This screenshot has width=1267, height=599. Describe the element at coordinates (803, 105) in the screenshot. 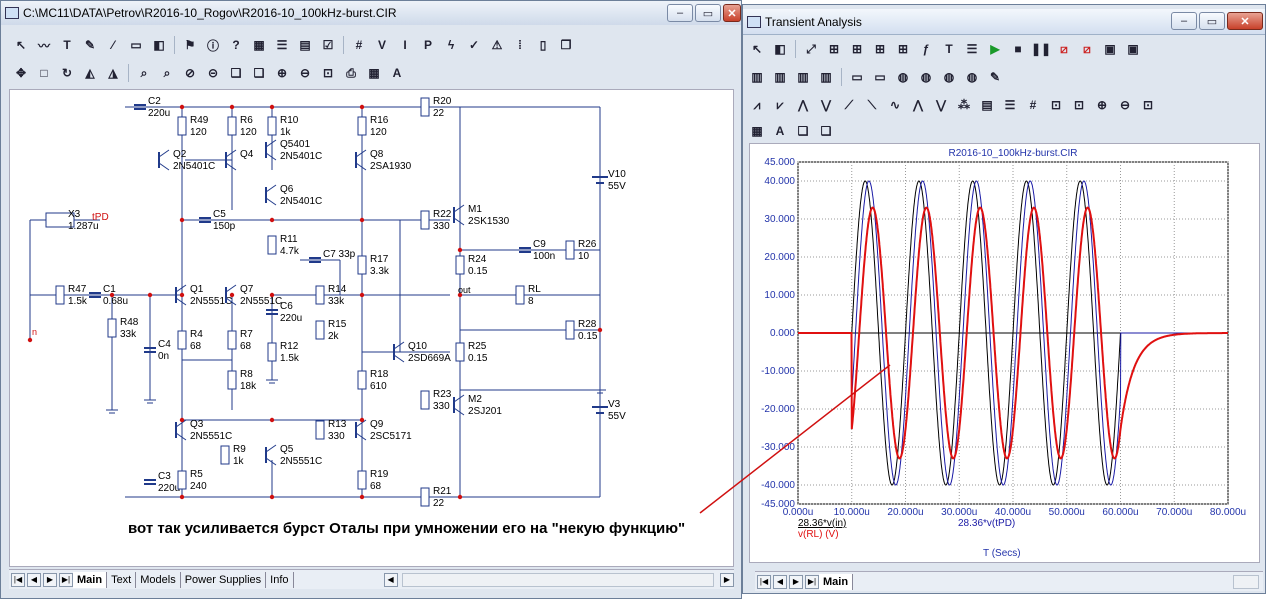

I see `high-icon: ⋀` at that location.